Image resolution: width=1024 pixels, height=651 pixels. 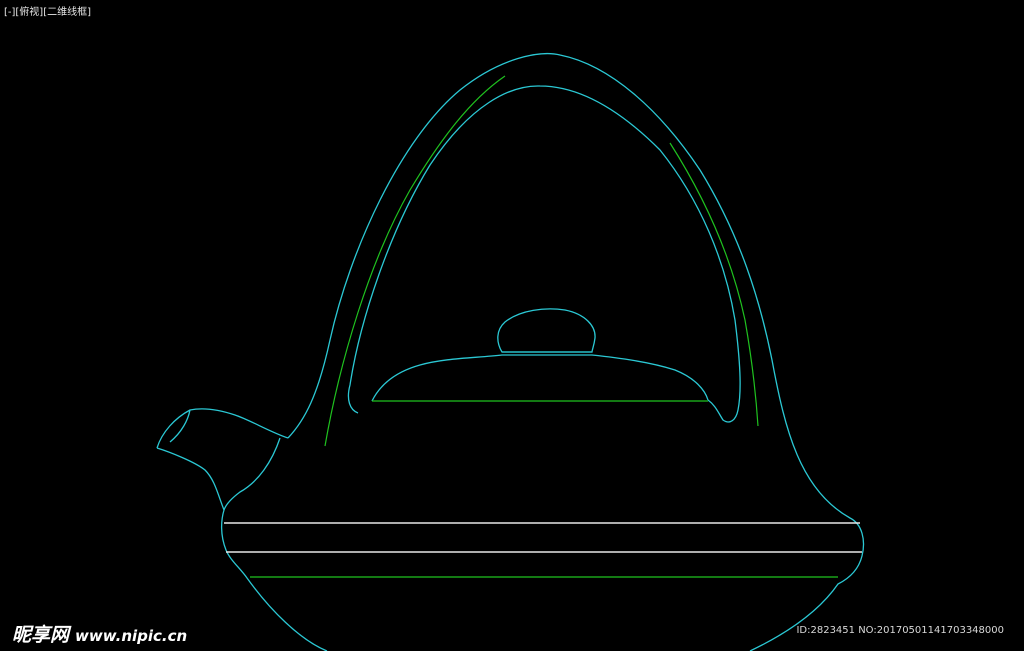 What do you see at coordinates (415, 261) in the screenshot?
I see `handle-inner-line-left` at bounding box center [415, 261].